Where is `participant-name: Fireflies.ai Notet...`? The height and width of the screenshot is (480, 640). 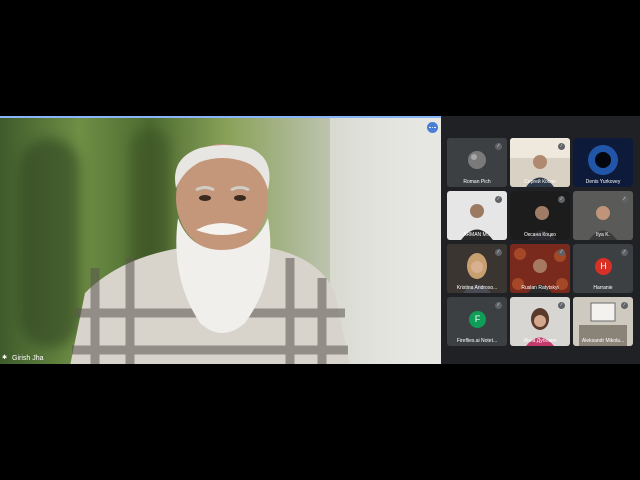
participant-name: Fireflies.ai Notet... is located at coordinates (477, 341).